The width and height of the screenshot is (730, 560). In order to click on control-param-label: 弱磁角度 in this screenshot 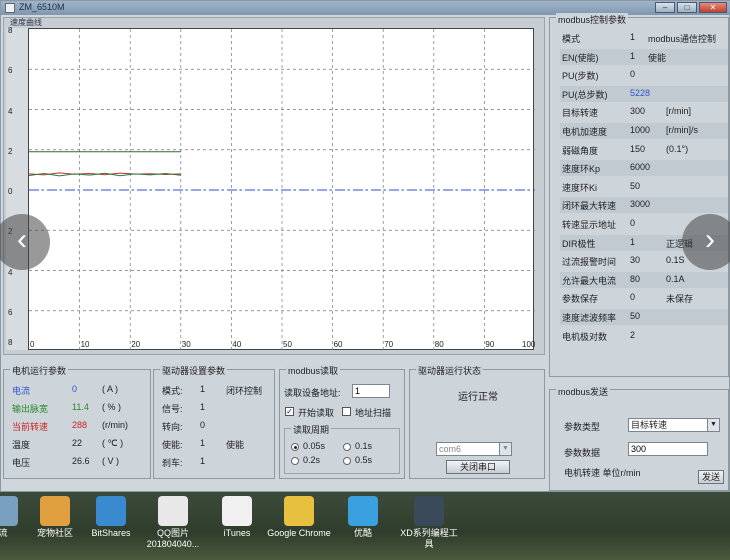, I will do `click(580, 150)`.